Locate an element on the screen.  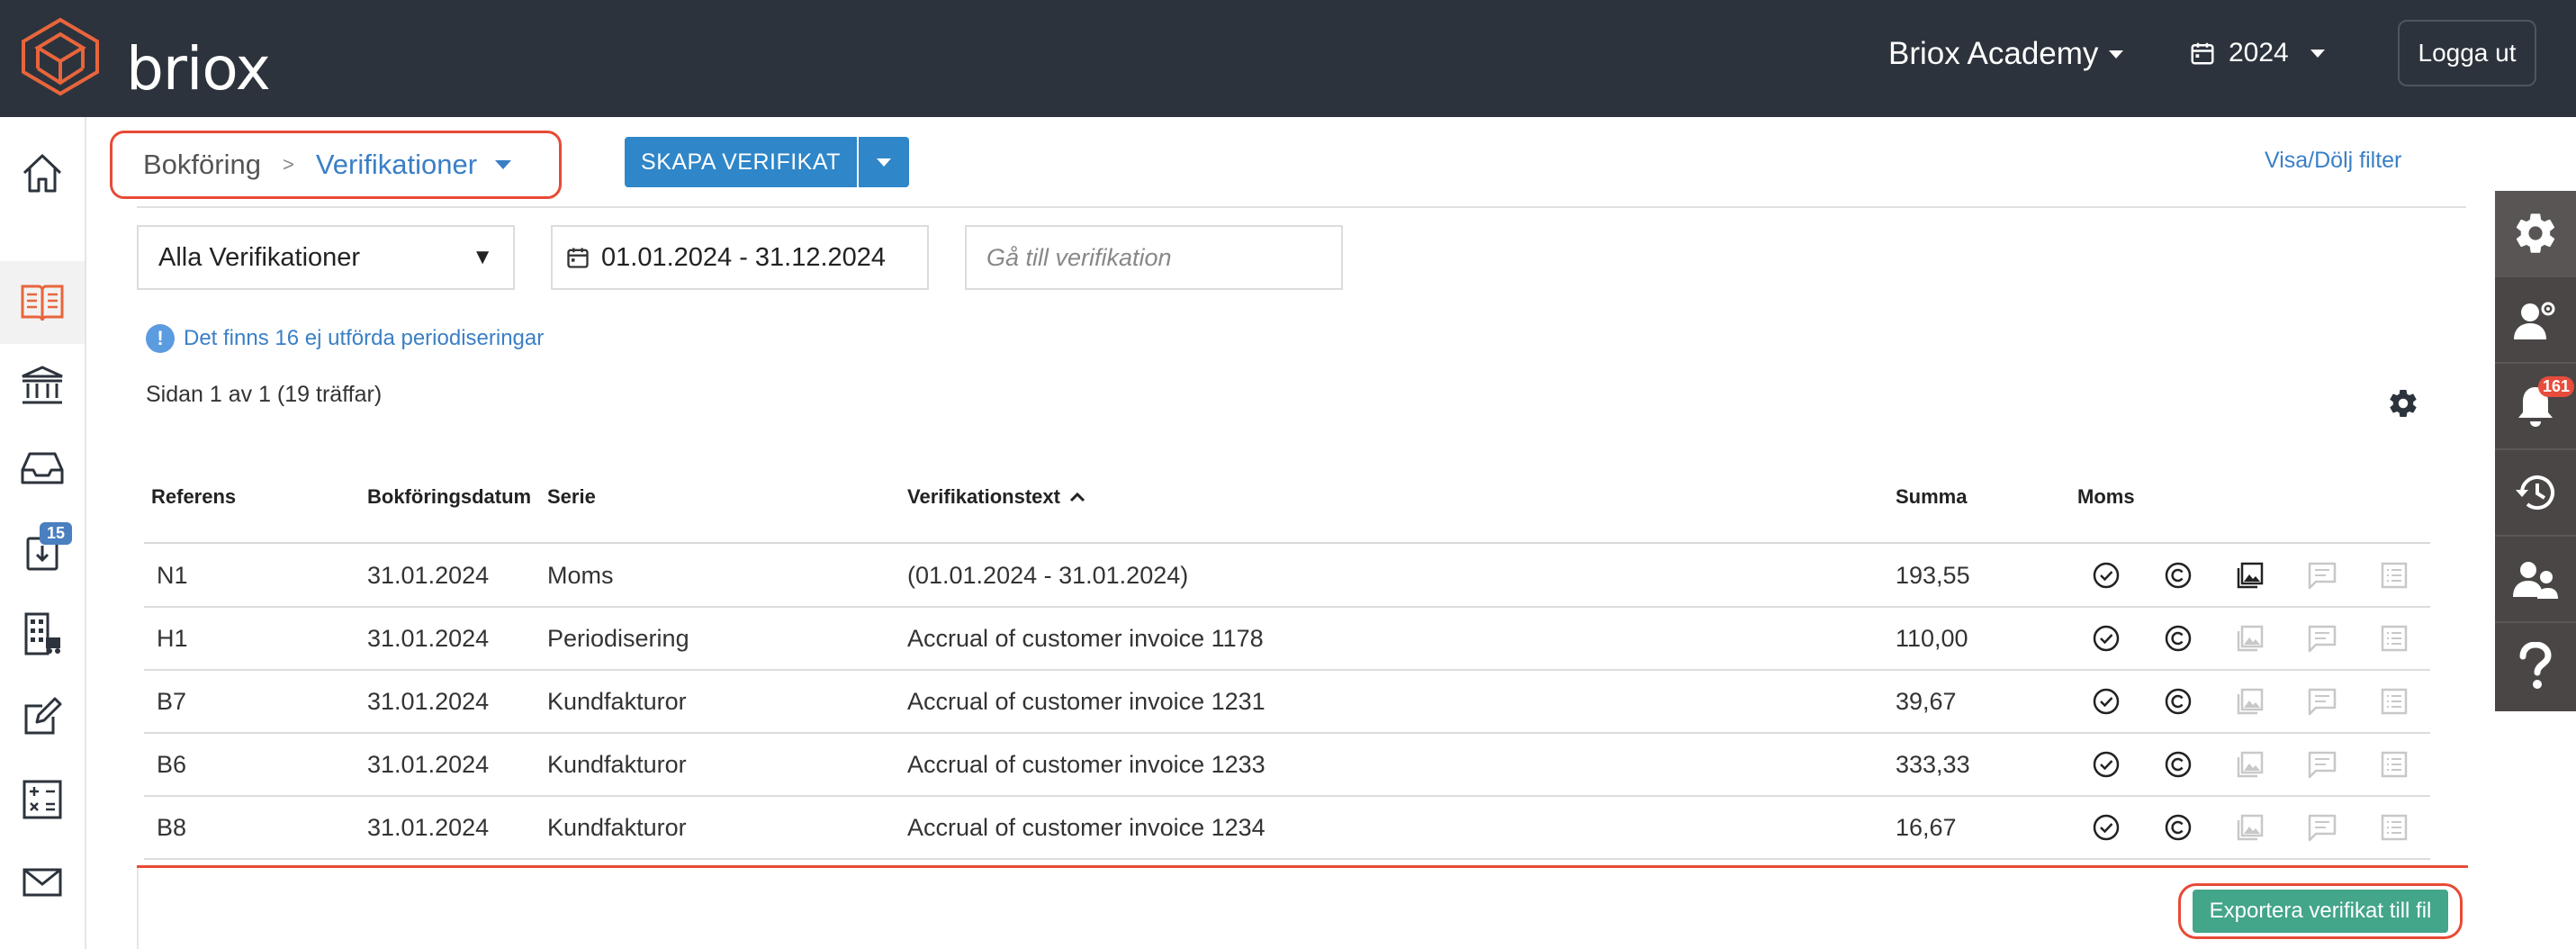
right-tool-panel: 161 is located at coordinates (2535, 451).